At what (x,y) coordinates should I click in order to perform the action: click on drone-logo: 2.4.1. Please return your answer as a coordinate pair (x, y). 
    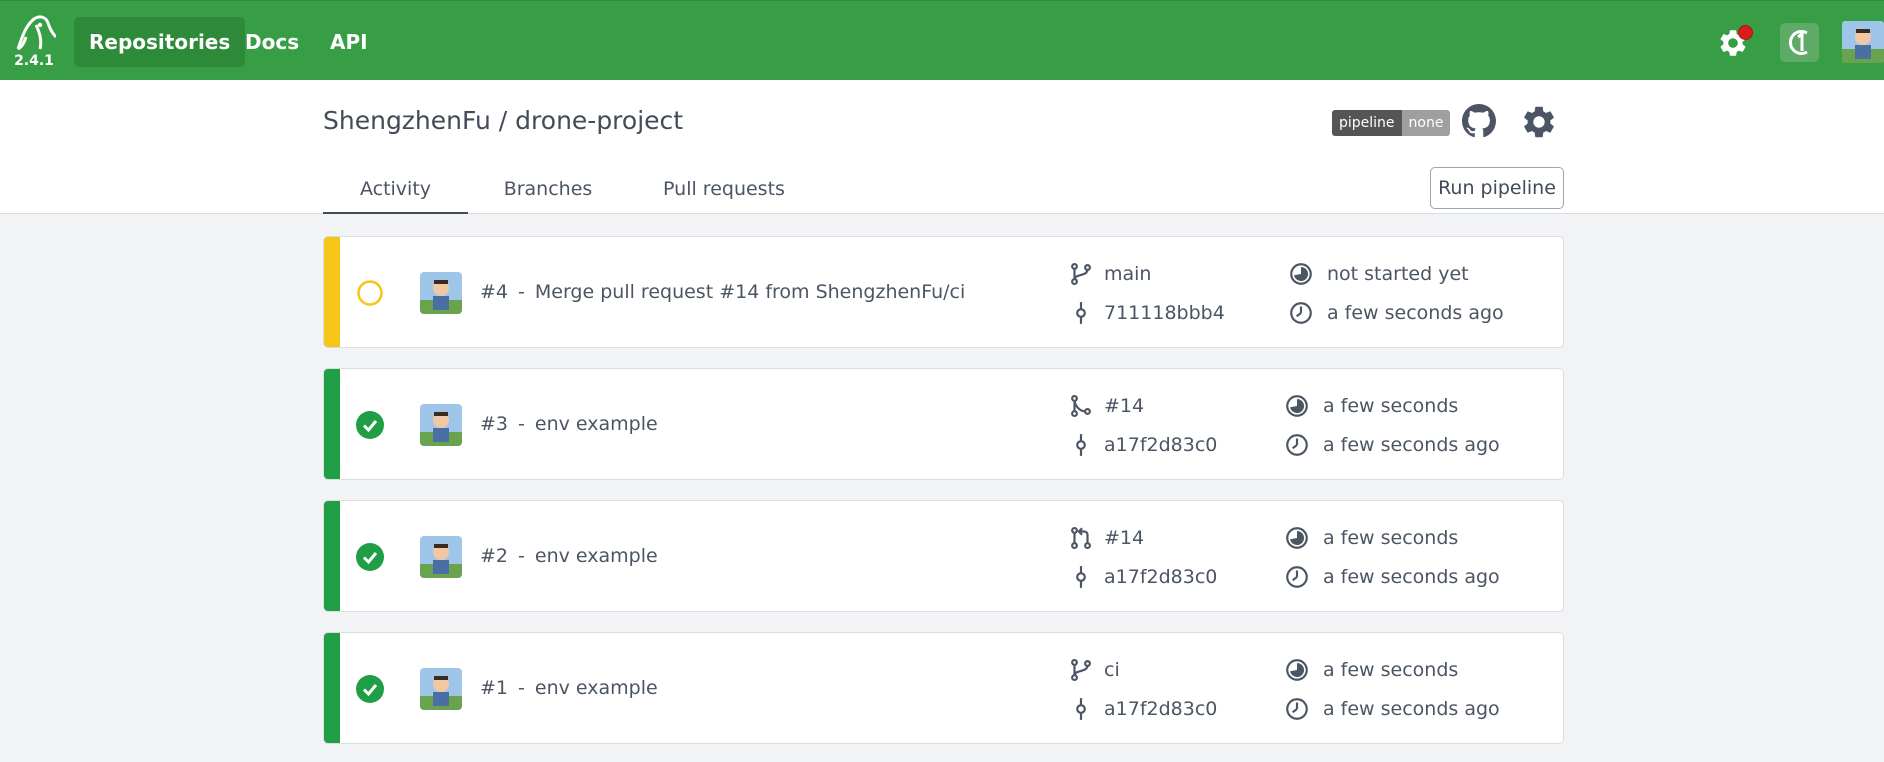
    Looking at the image, I should click on (34, 43).